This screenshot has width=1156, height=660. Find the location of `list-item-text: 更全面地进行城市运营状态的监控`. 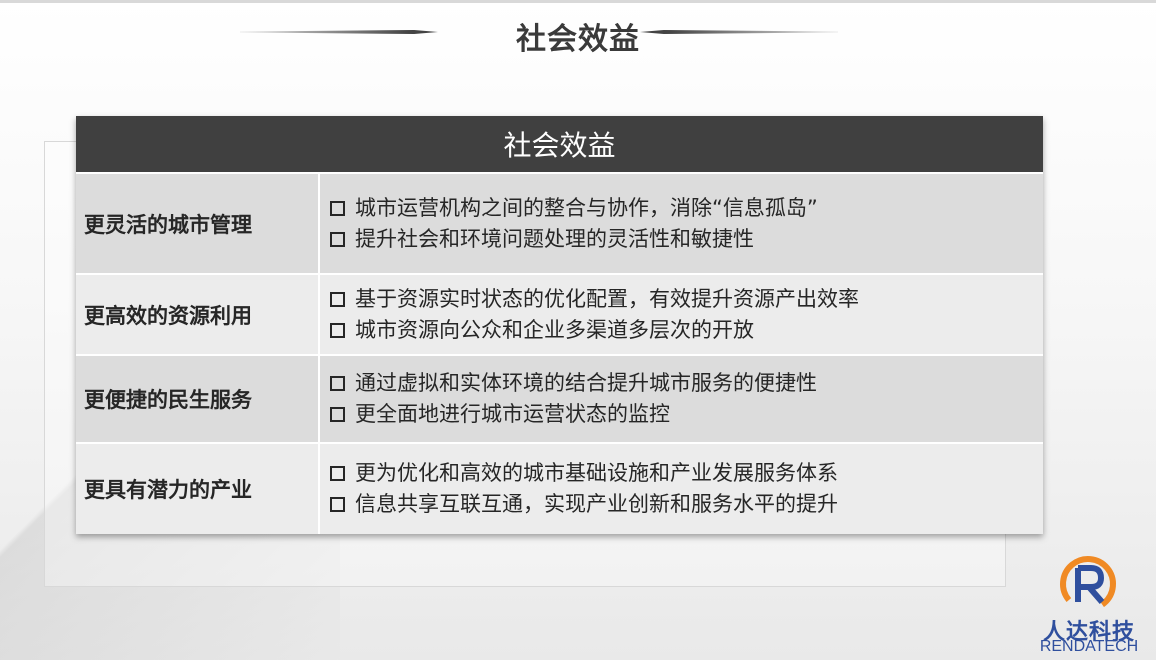

list-item-text: 更全面地进行城市运营状态的监控 is located at coordinates (512, 414).